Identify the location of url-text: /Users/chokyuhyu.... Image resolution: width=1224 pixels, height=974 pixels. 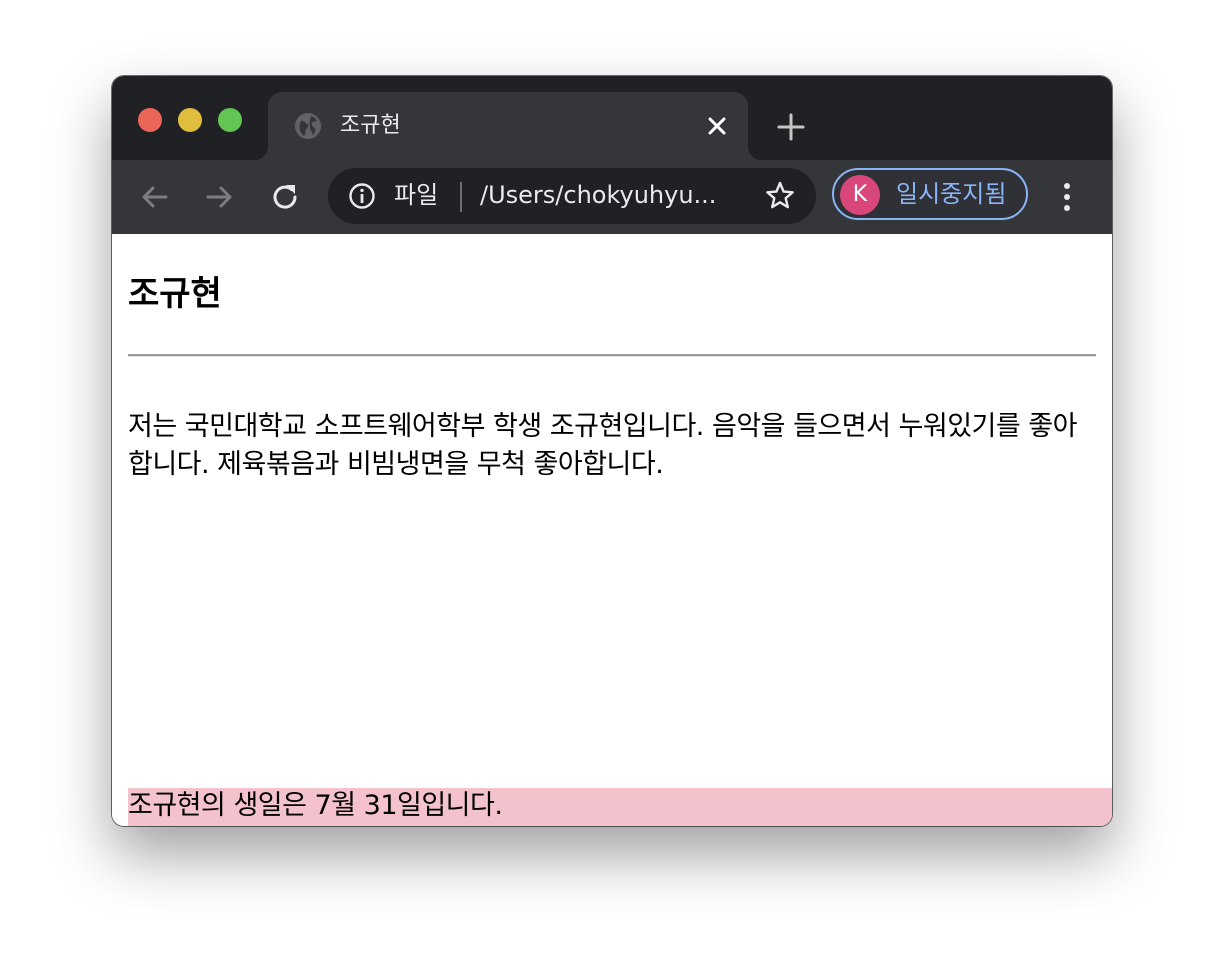
(618, 195).